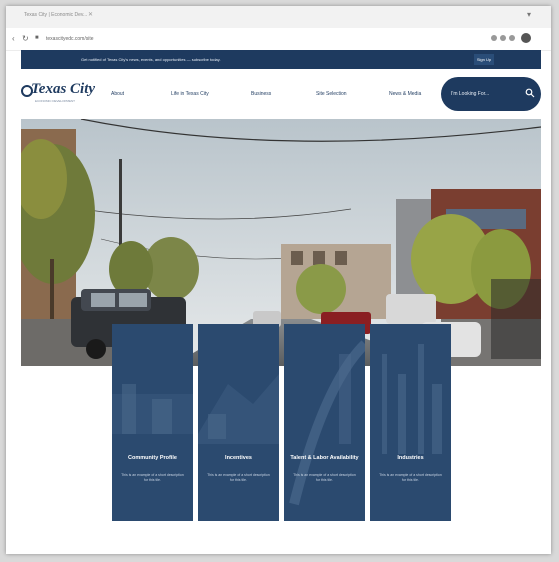  Describe the element at coordinates (324, 458) in the screenshot. I see `card-title: Talent & Labor Availability` at that location.